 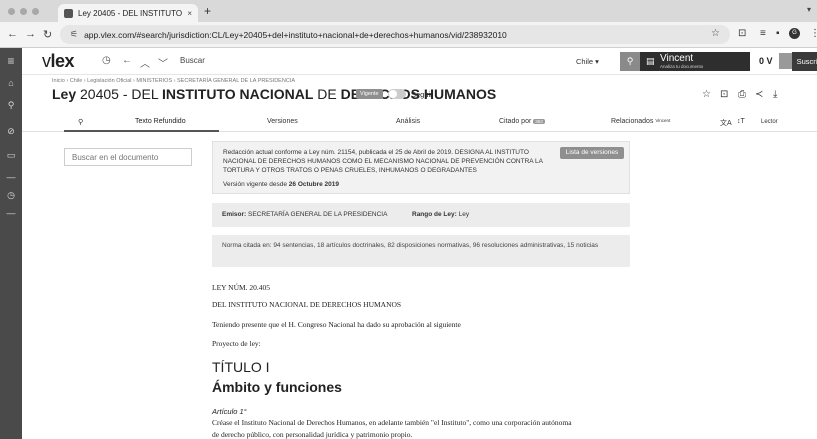 What do you see at coordinates (742, 94) in the screenshot?
I see `print-icon: ⎙` at bounding box center [742, 94].